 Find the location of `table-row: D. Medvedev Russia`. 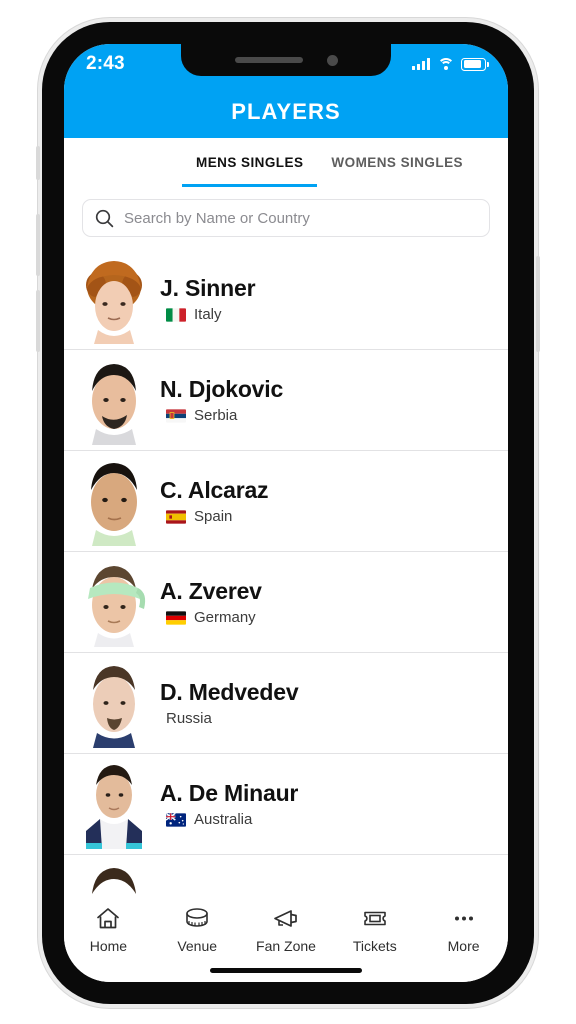

table-row: D. Medvedev Russia is located at coordinates (286, 703).